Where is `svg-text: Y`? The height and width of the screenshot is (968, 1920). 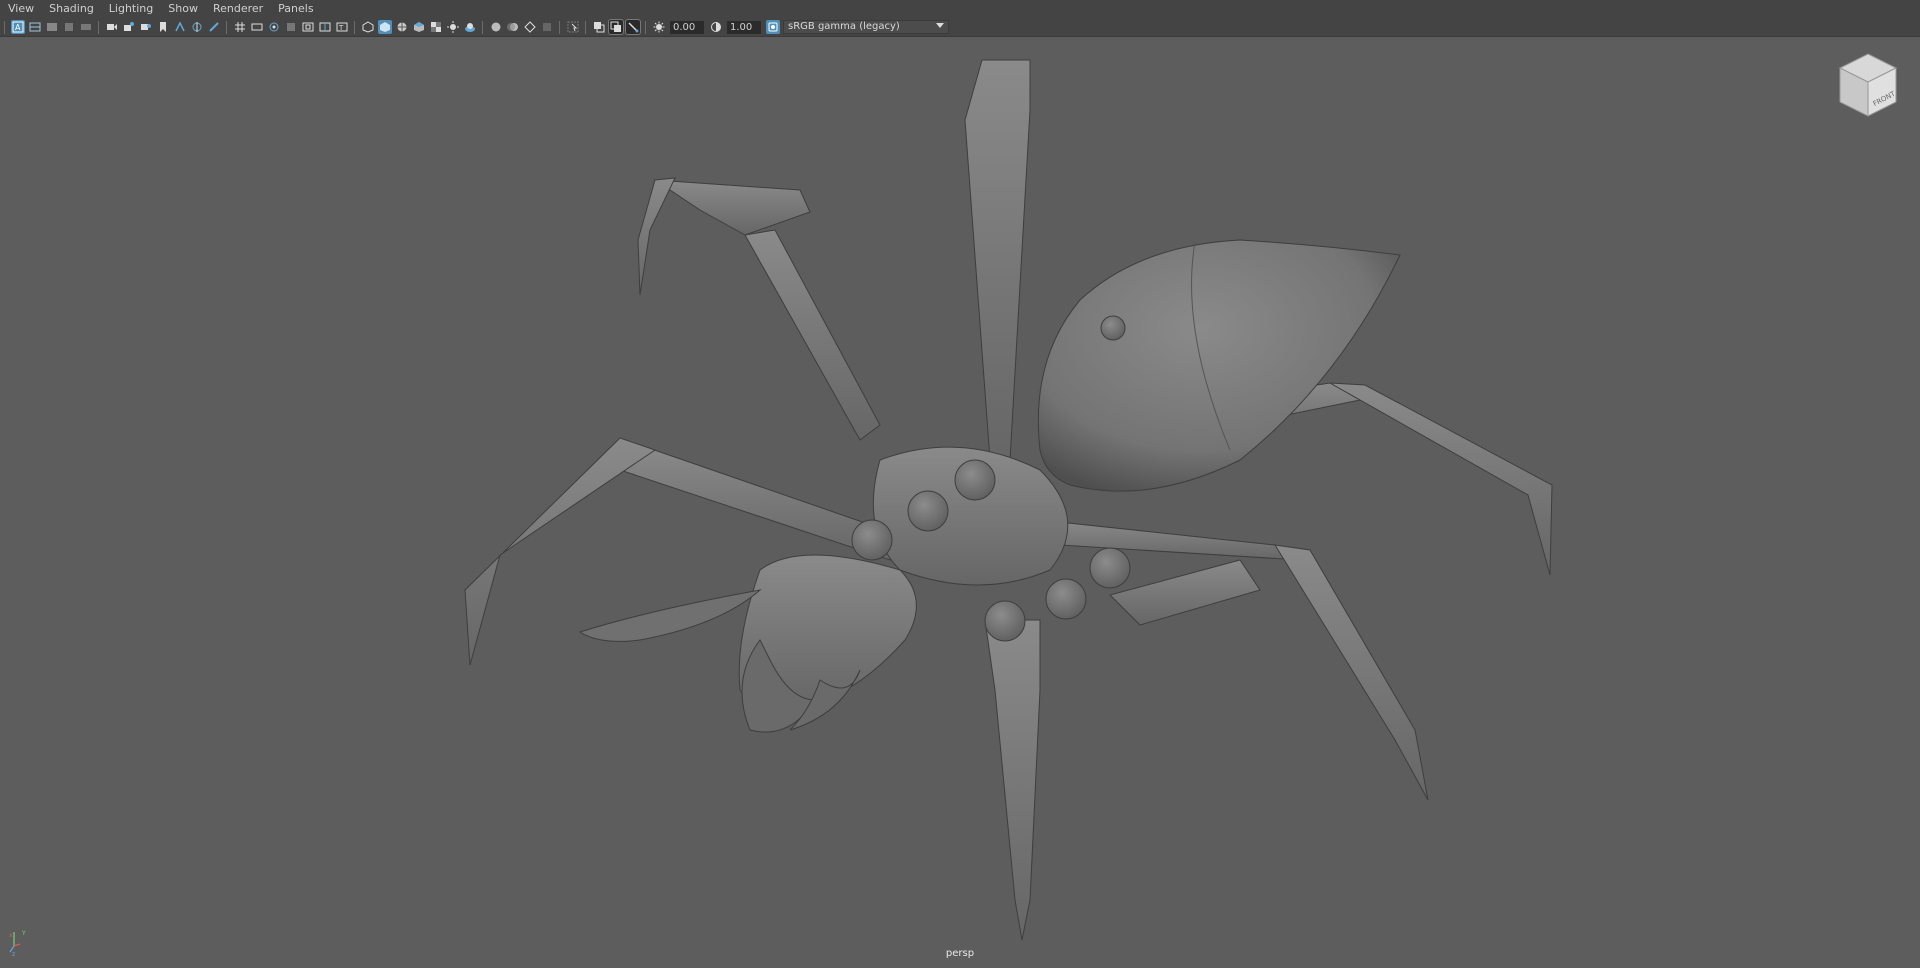
svg-text: Y is located at coordinates (23, 933).